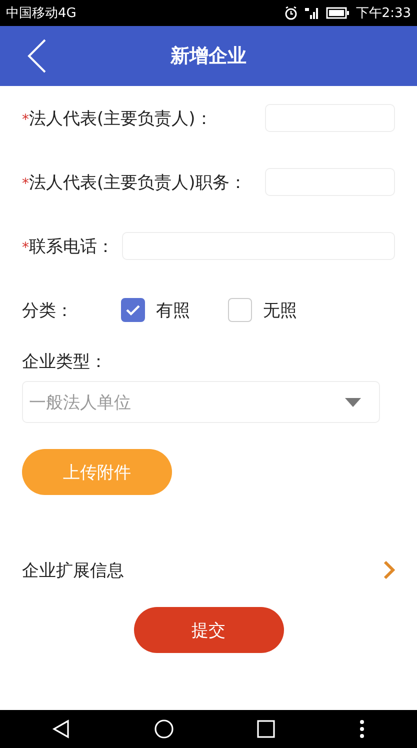 The image size is (417, 748). What do you see at coordinates (47, 311) in the screenshot?
I see `field-label: 分类：` at bounding box center [47, 311].